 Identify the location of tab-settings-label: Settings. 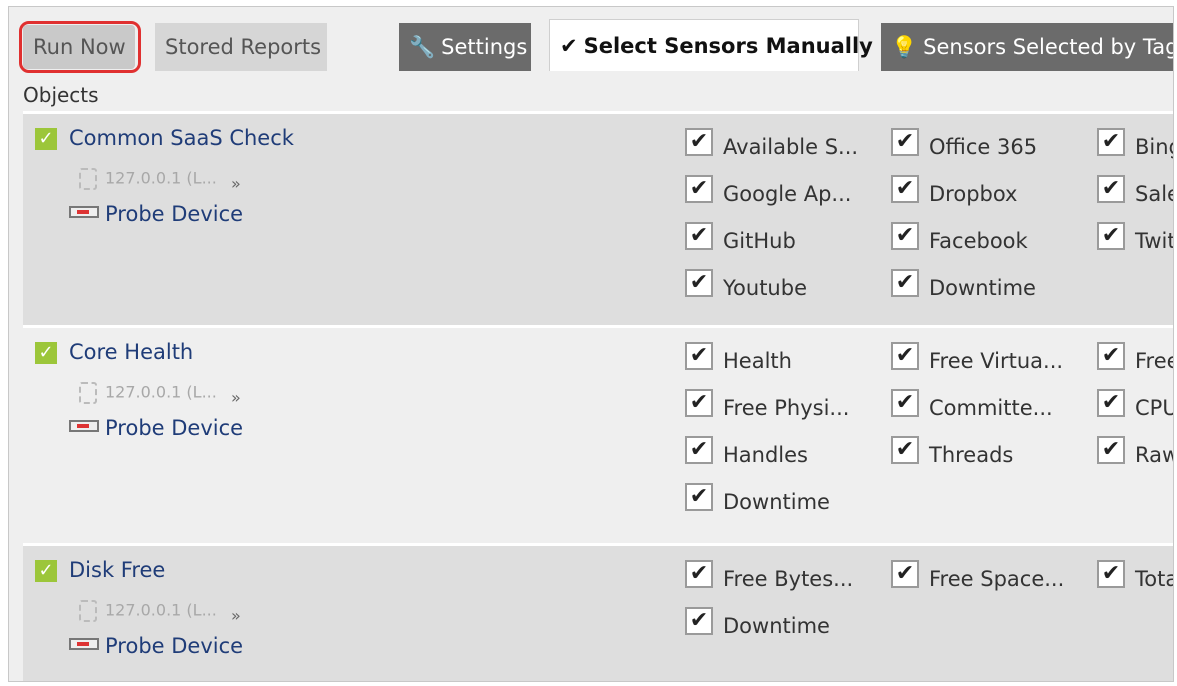
(484, 47).